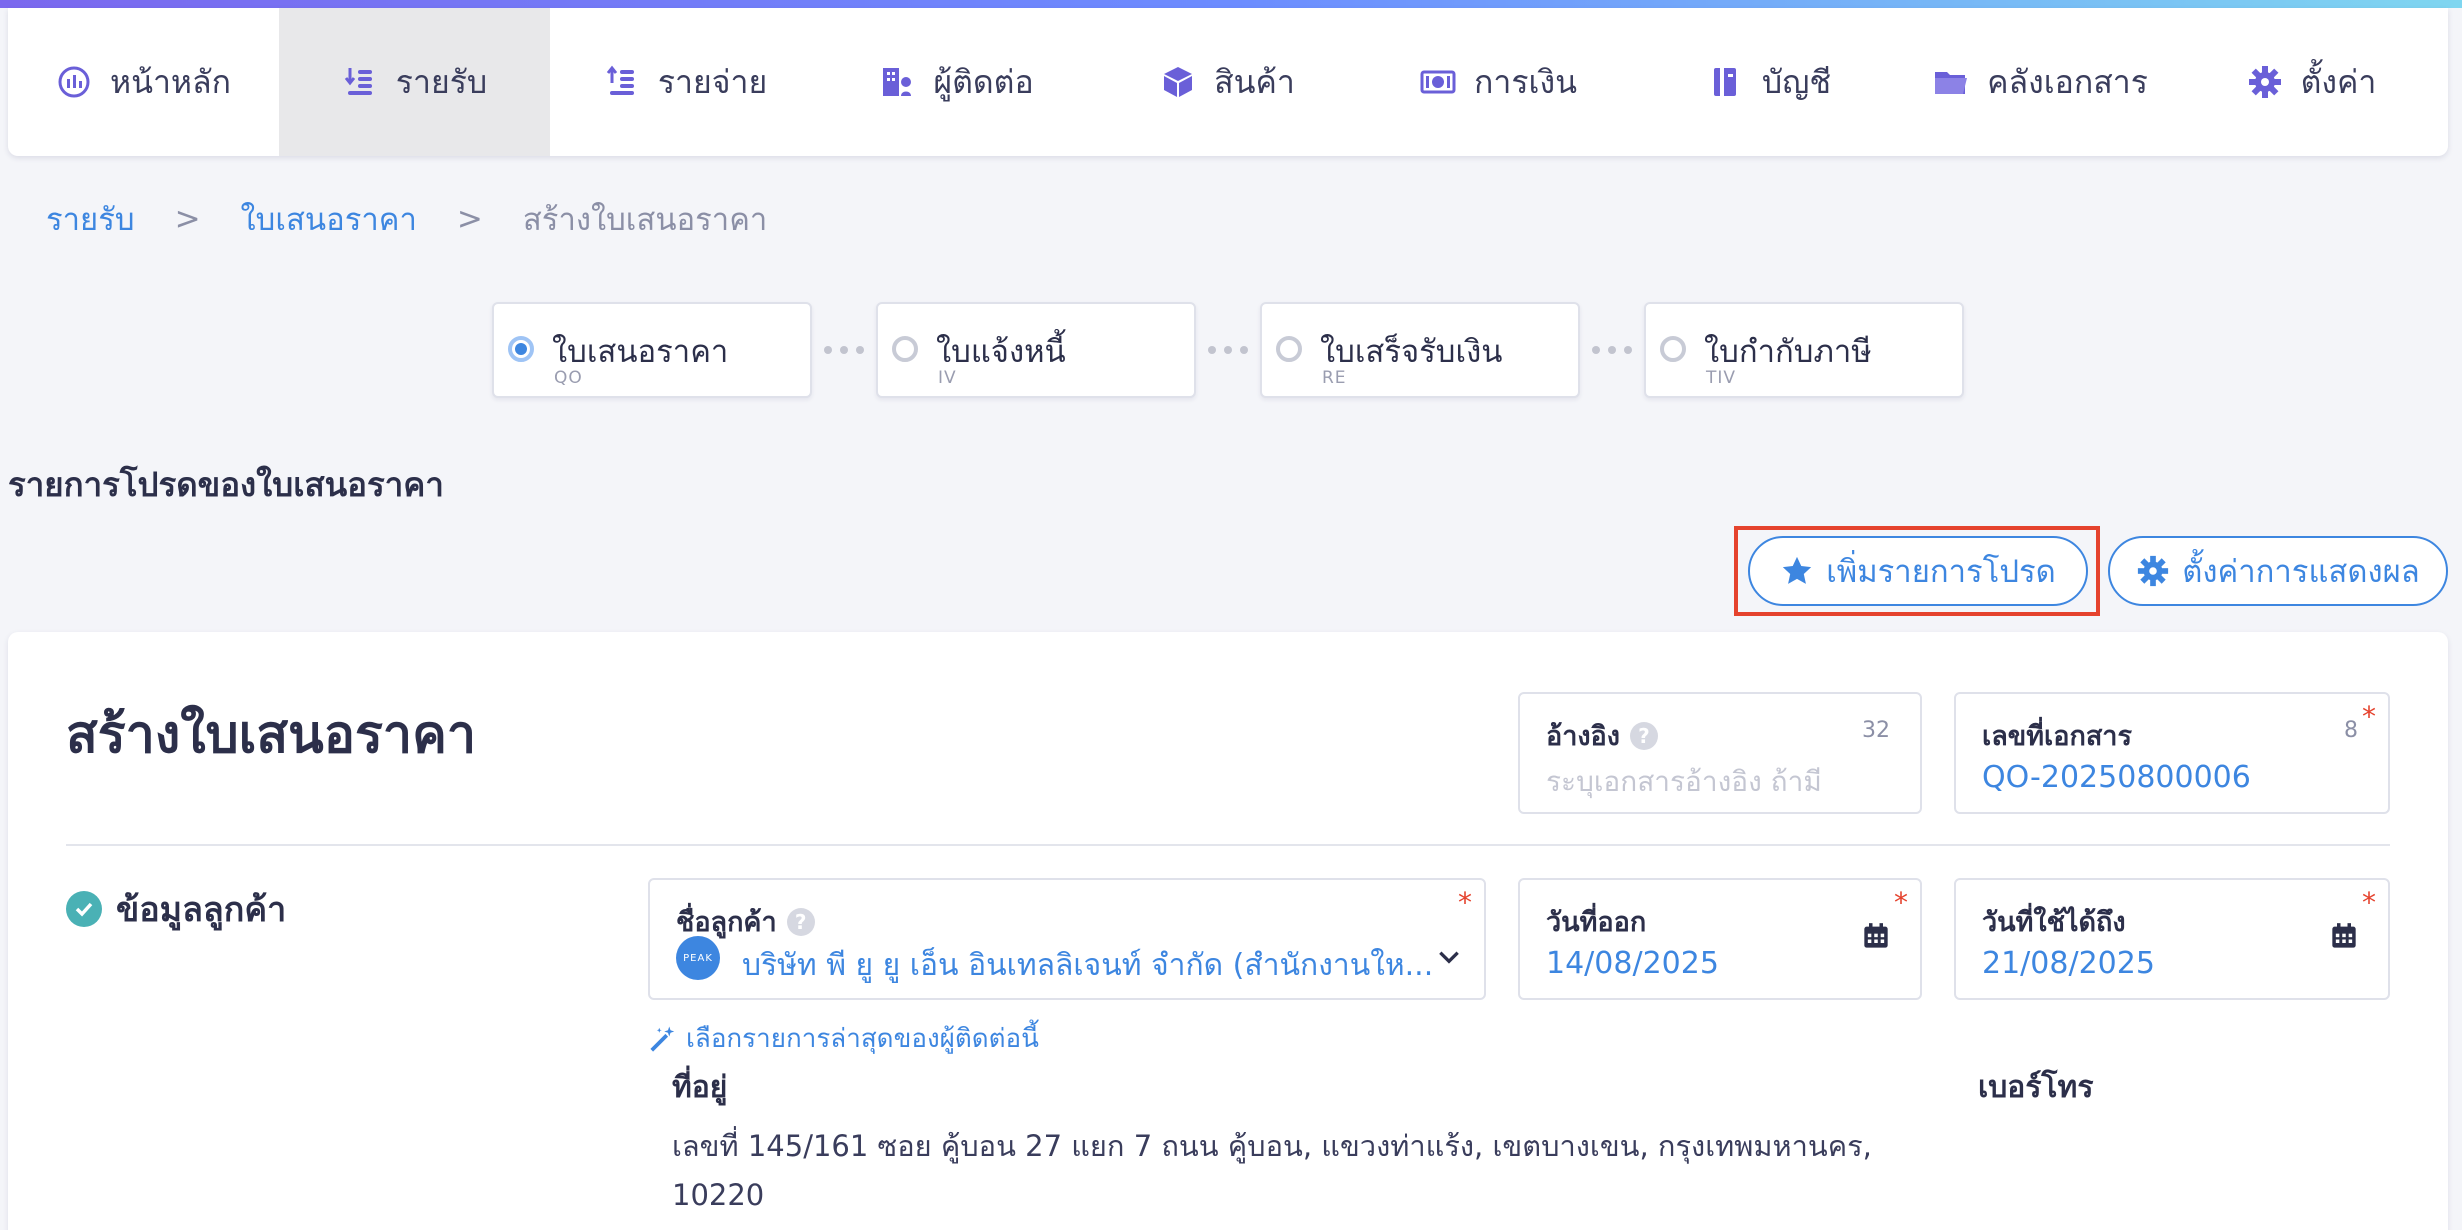 Image resolution: width=2462 pixels, height=1230 pixels. I want to click on step-receipt: ใบเสร็จรับเงิน RE, so click(1420, 350).